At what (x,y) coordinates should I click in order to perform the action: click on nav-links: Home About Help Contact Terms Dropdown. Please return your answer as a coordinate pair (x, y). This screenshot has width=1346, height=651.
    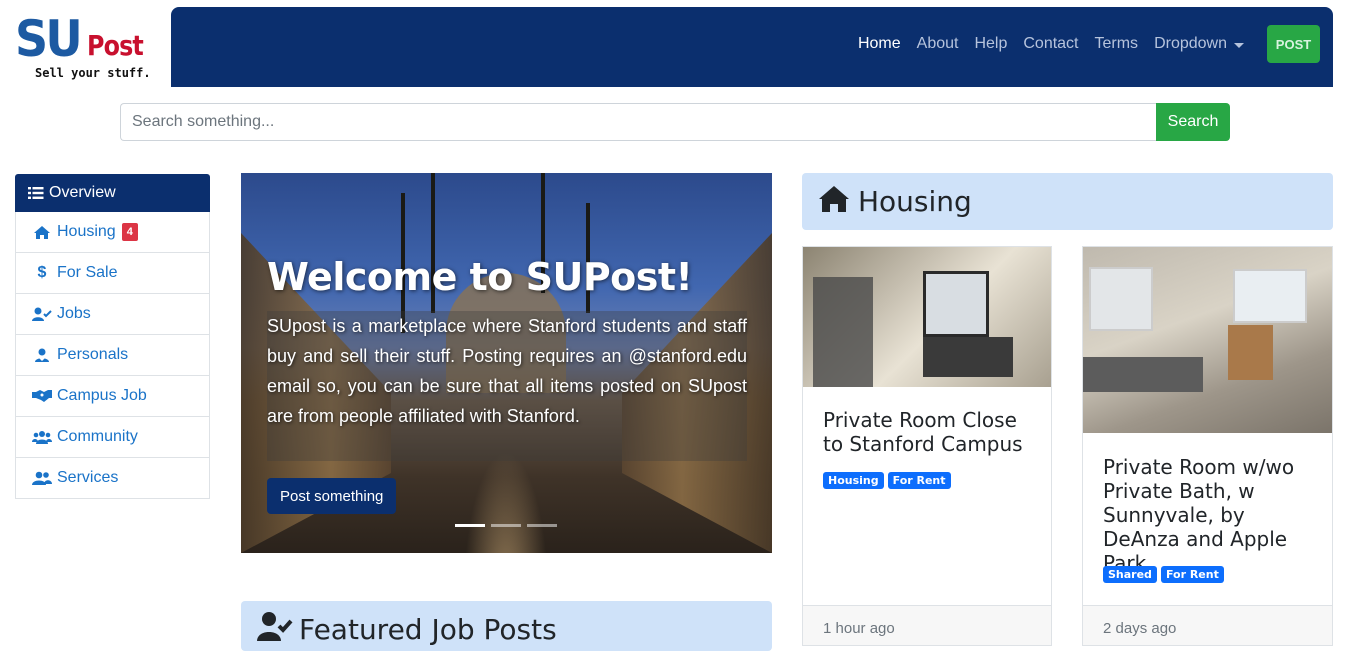
    Looking at the image, I should click on (1051, 44).